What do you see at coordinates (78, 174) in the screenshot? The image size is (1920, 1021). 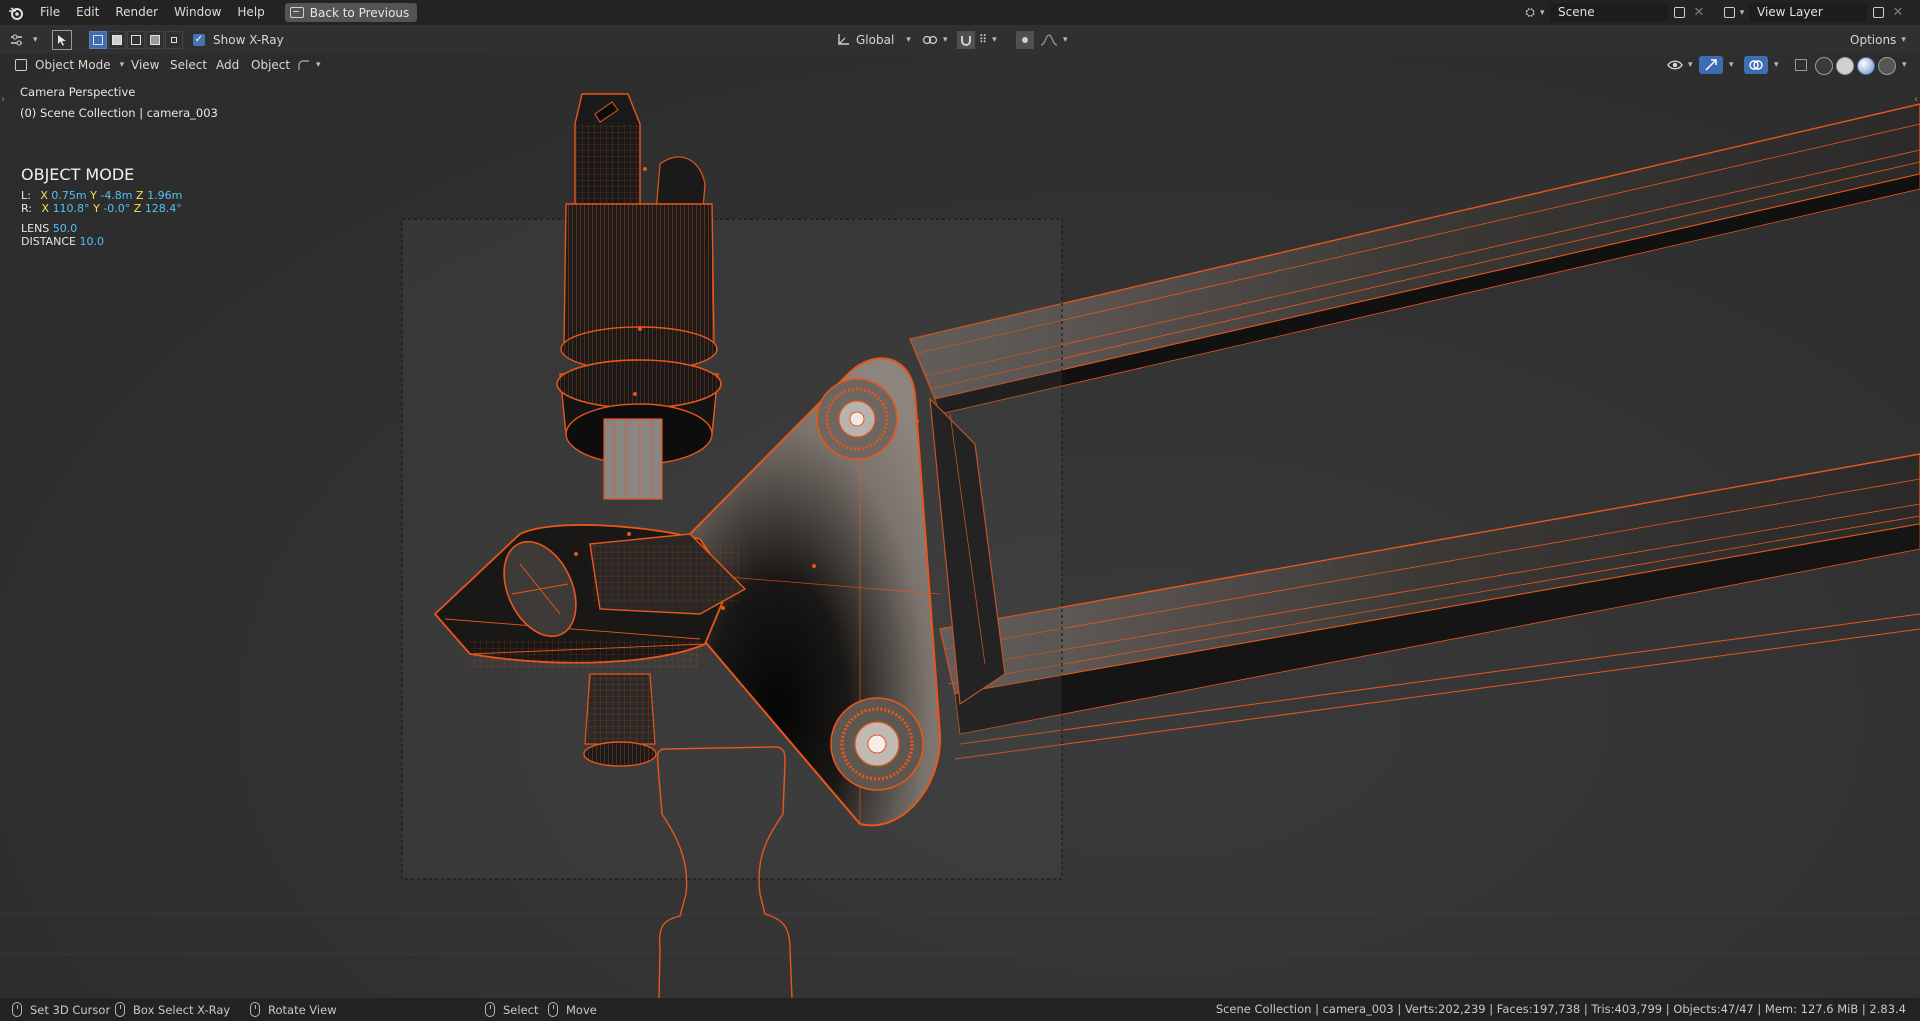 I see `mode-title: OBJECT MODE` at bounding box center [78, 174].